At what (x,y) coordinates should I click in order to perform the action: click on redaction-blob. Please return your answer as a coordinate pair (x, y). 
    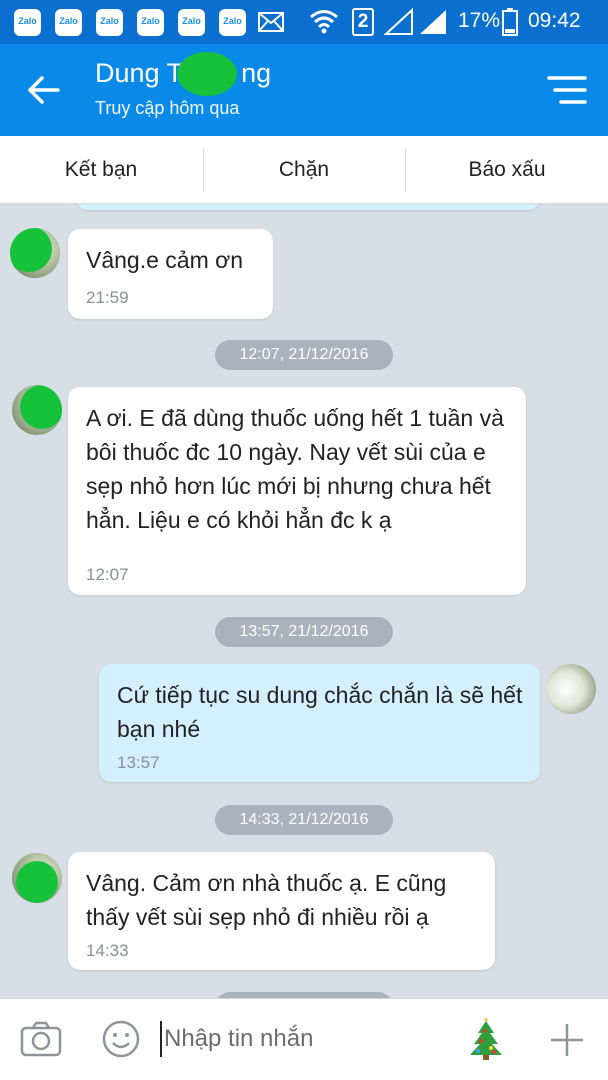
    Looking at the image, I should click on (207, 74).